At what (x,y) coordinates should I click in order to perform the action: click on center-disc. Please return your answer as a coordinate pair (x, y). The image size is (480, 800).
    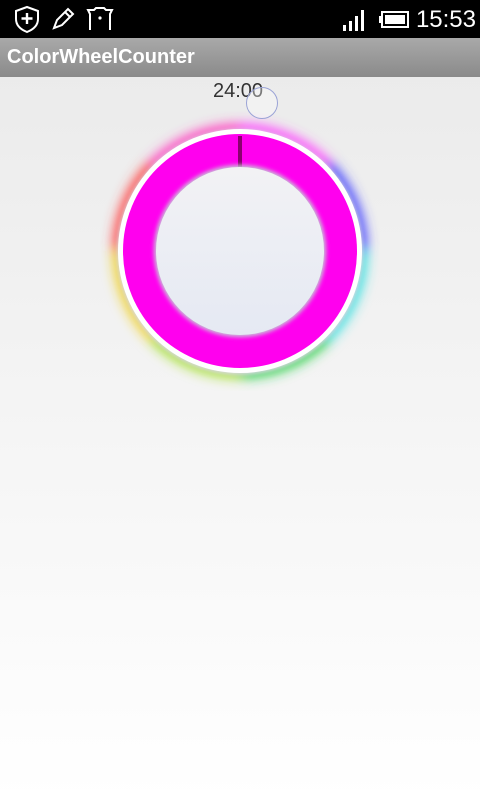
    Looking at the image, I should click on (240, 251).